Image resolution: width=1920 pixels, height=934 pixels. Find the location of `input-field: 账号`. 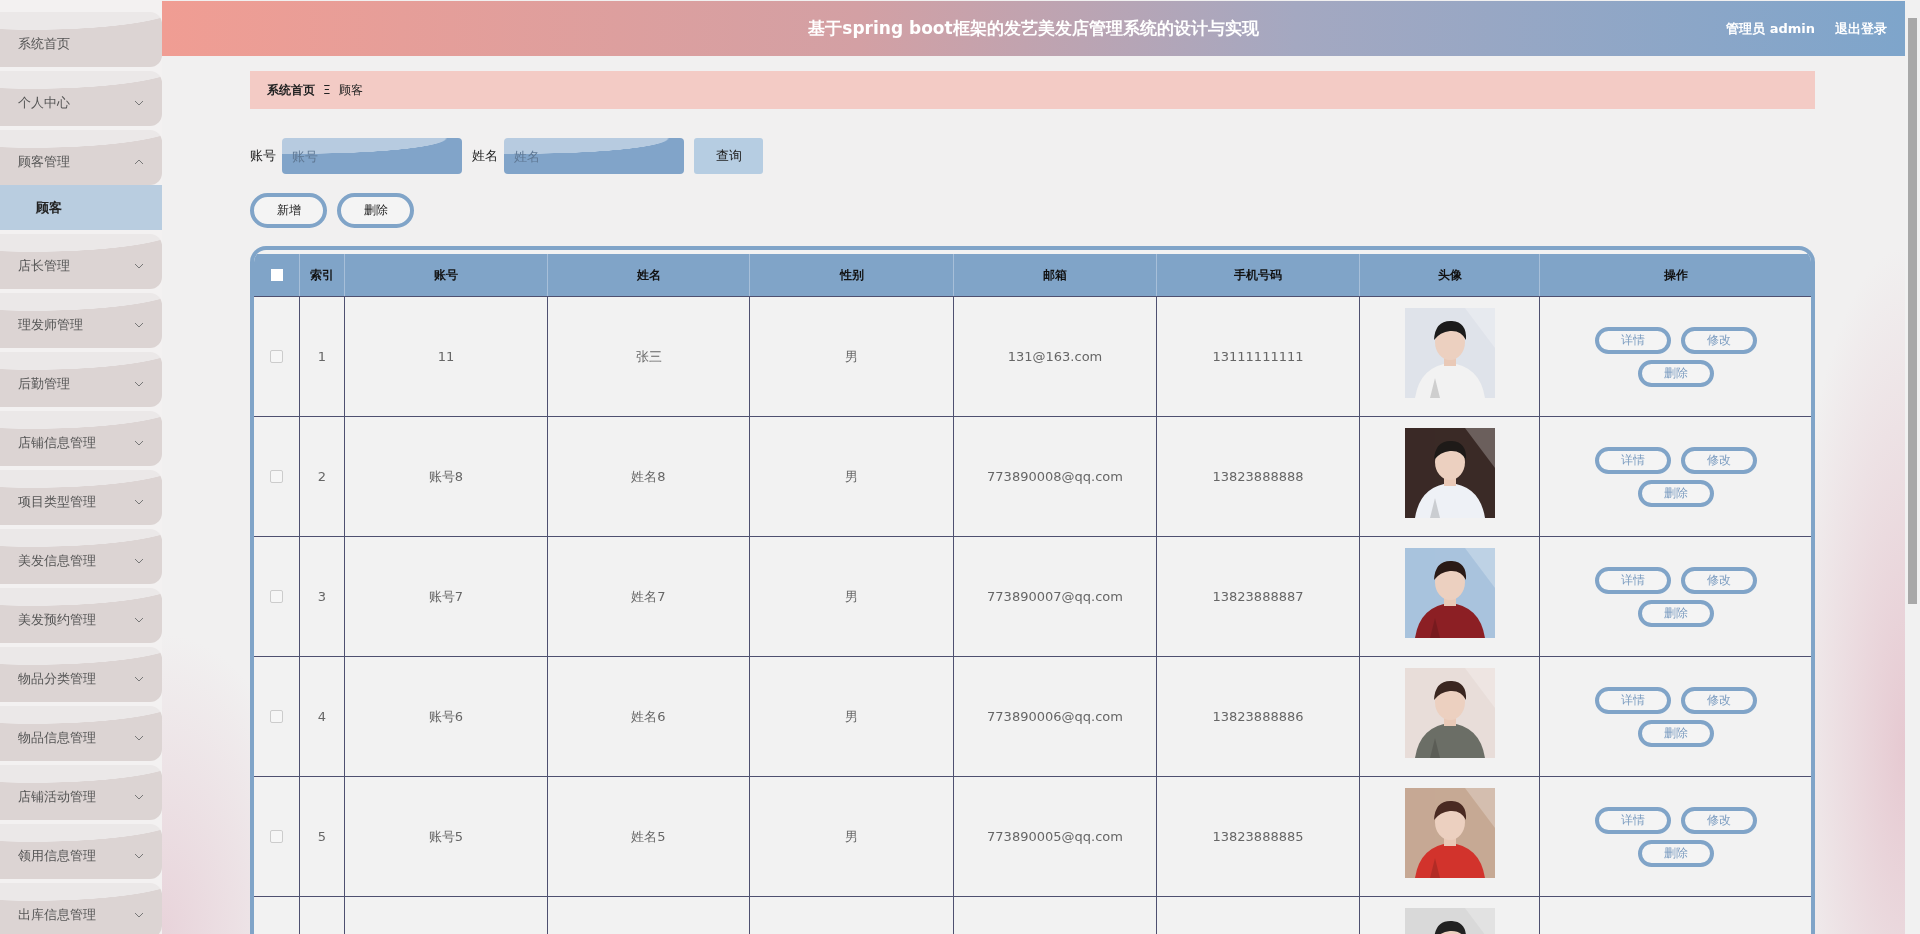

input-field: 账号 is located at coordinates (372, 156).